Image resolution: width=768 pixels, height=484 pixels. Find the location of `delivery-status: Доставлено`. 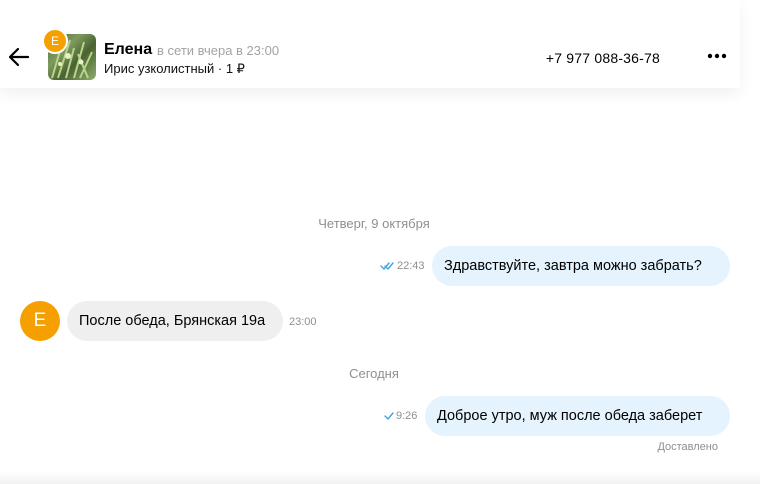

delivery-status: Доставлено is located at coordinates (687, 447).